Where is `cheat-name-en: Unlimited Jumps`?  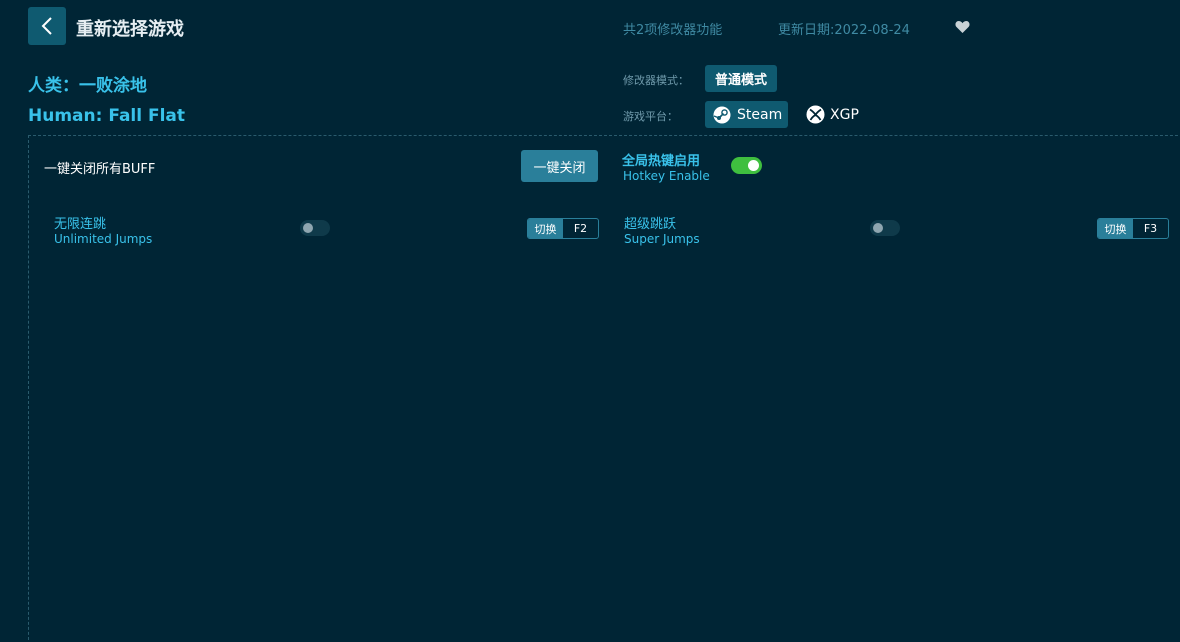 cheat-name-en: Unlimited Jumps is located at coordinates (103, 239).